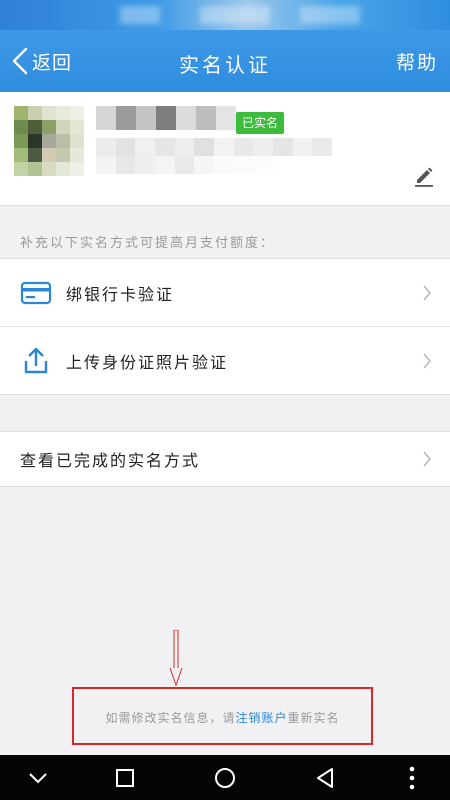 The image size is (450, 800). I want to click on app-header: 返回 实名认证 帮助, so click(225, 61).